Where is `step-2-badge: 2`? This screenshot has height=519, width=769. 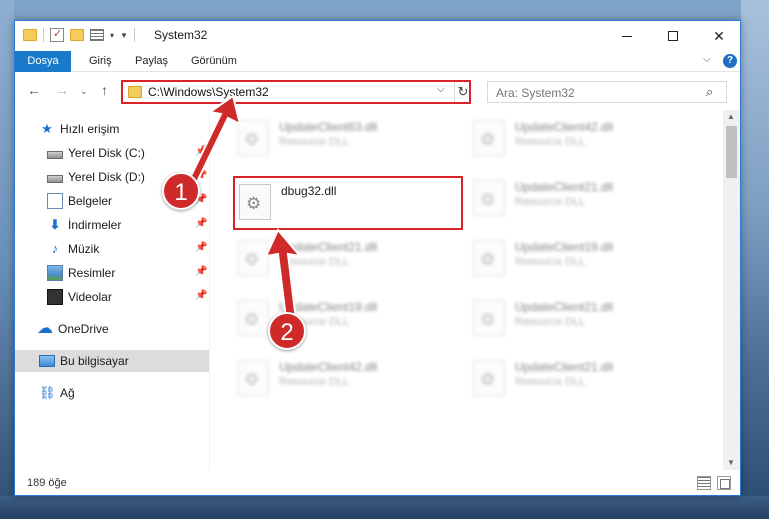
step-2-badge: 2 is located at coordinates (287, 331).